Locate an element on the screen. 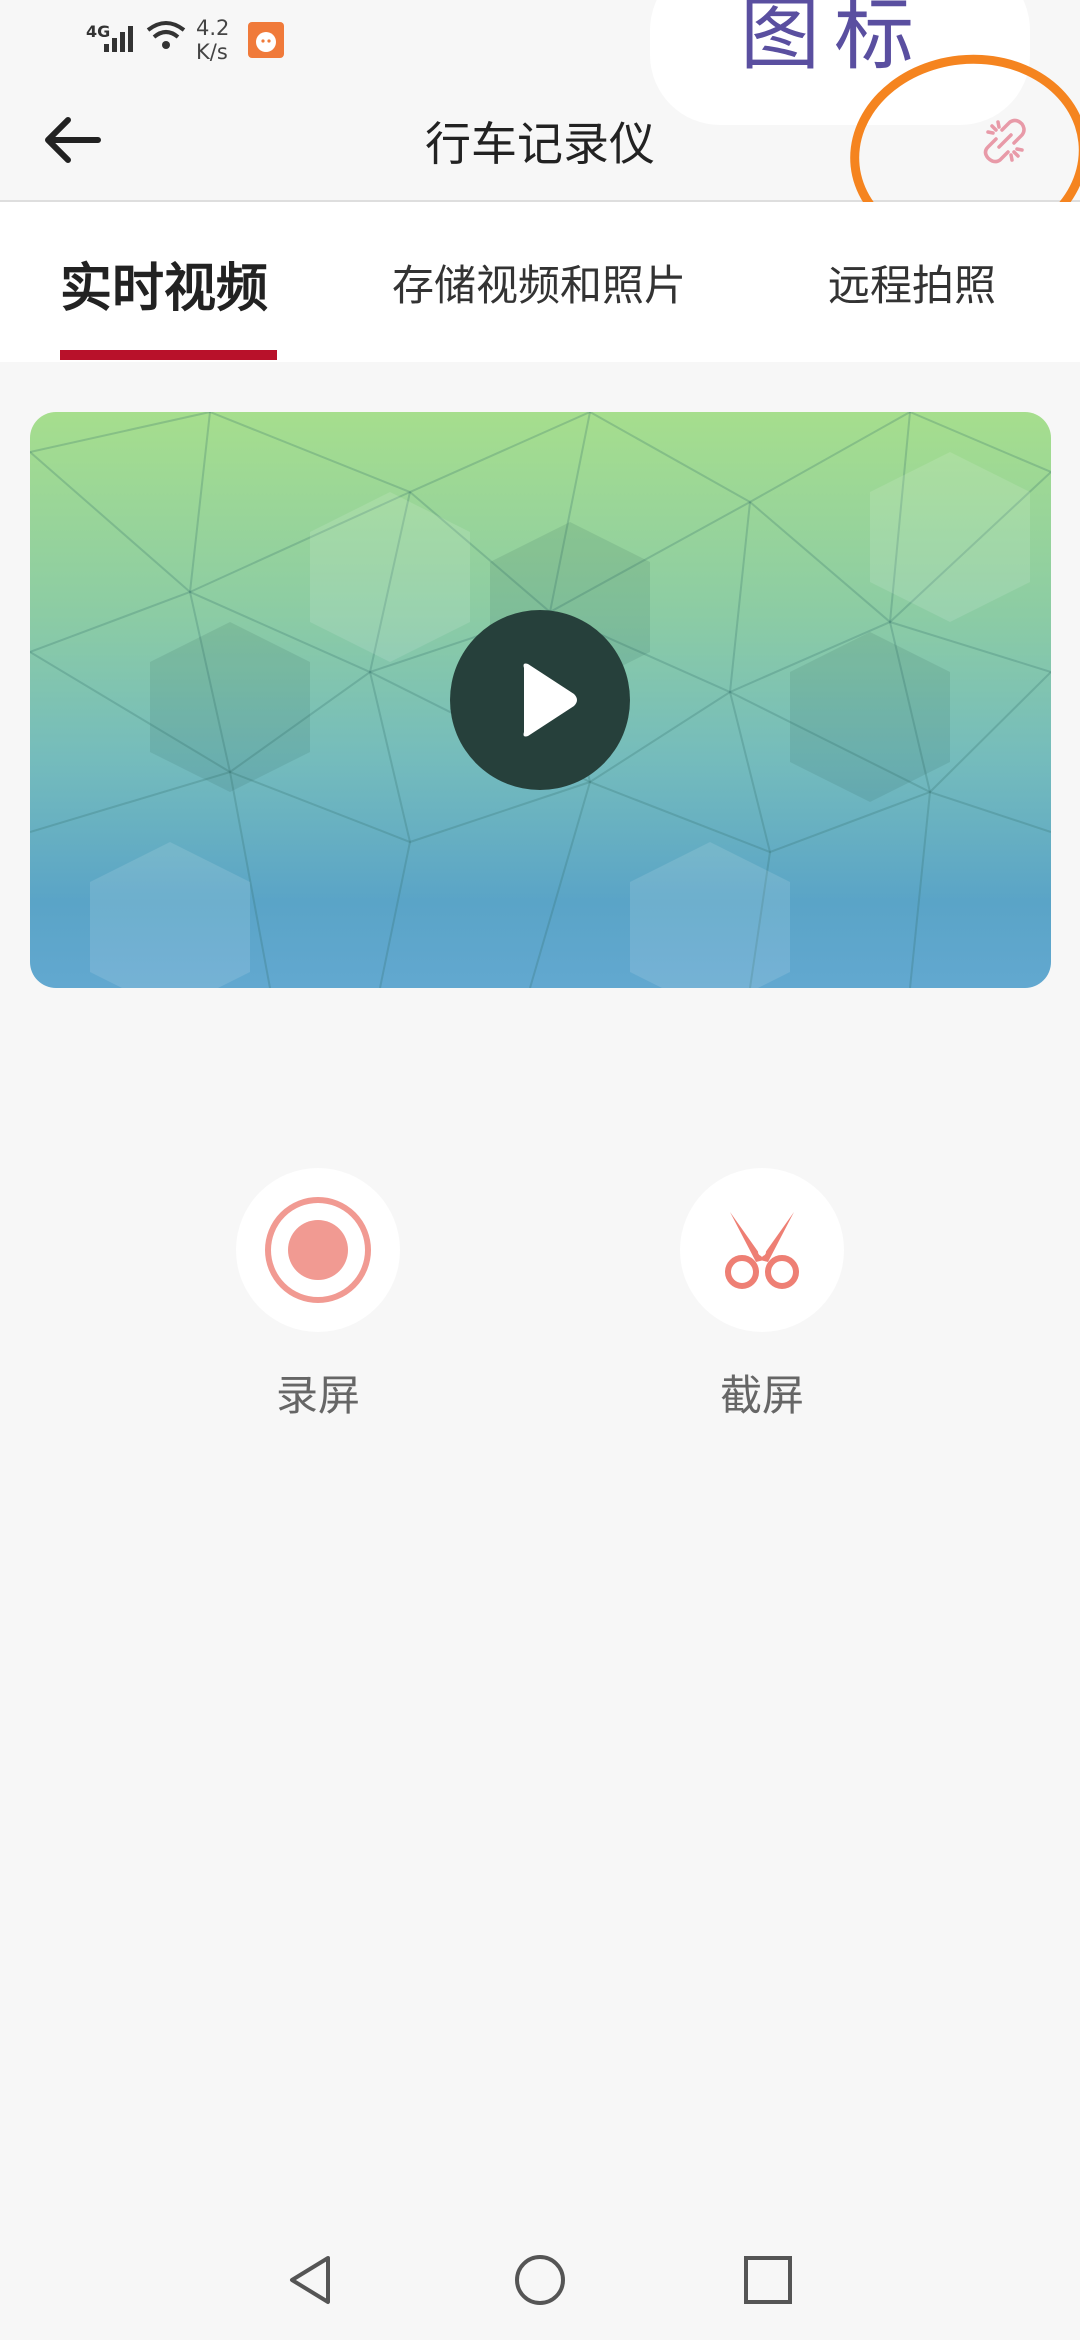  tab-stored-media: 存储视频和照片 is located at coordinates (539, 282).